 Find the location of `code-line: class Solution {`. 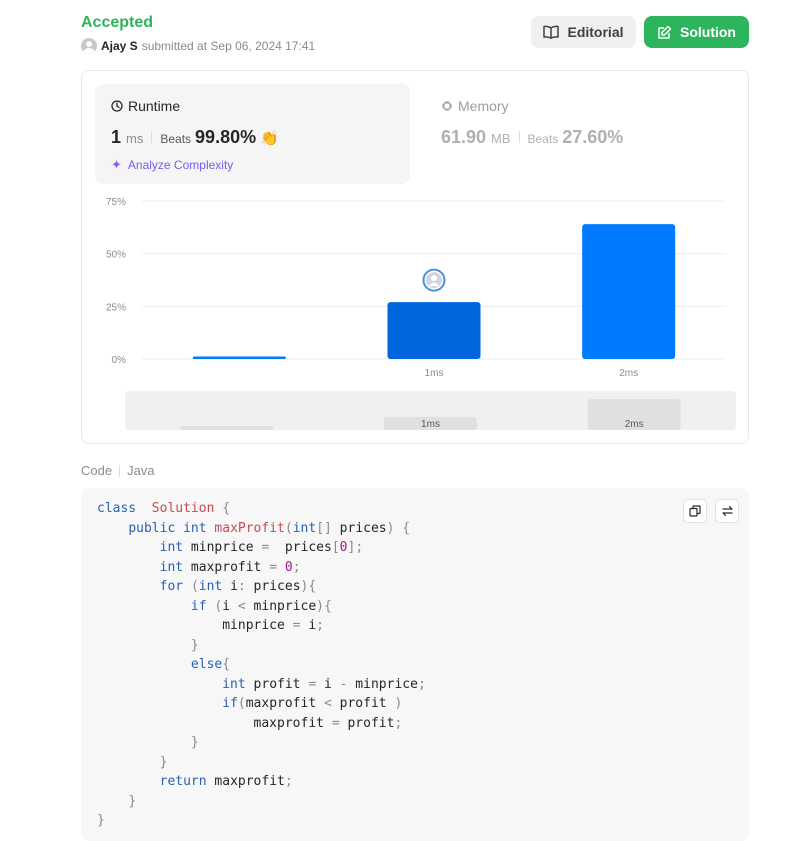

code-line: class Solution { is located at coordinates (261, 509).